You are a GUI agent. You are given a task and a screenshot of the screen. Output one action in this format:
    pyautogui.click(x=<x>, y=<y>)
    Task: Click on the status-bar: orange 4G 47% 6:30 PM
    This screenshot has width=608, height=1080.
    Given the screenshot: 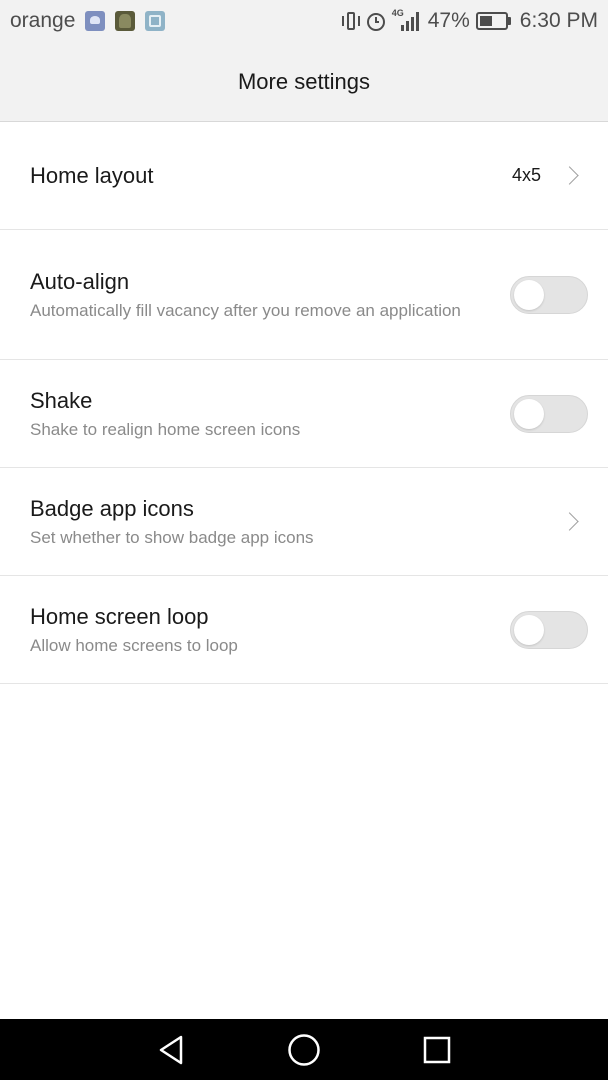 What is the action you would take?
    pyautogui.click(x=304, y=21)
    